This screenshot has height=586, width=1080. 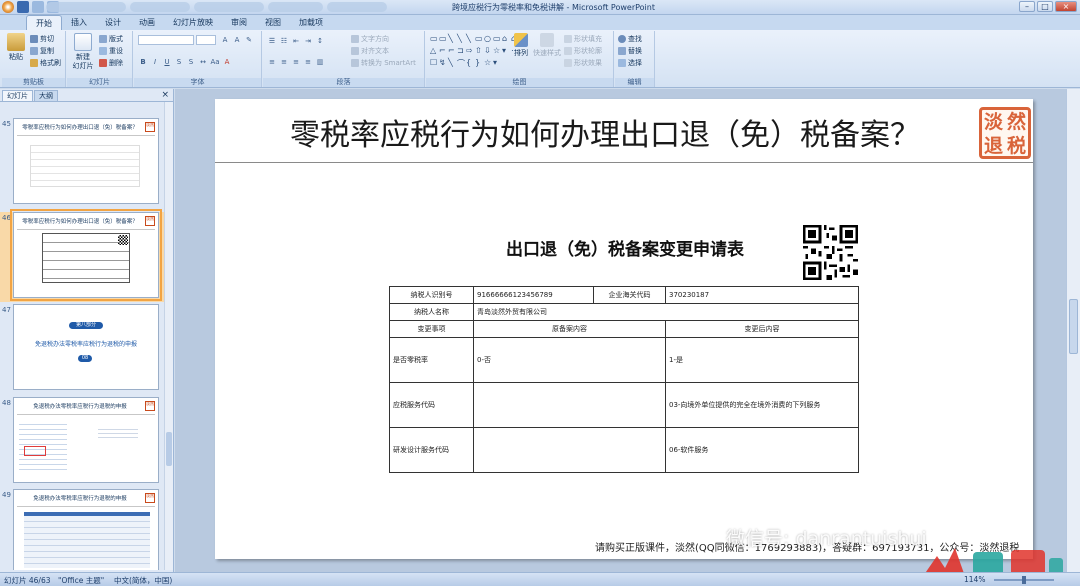 I want to click on table-cell: 是否零税率, so click(x=431, y=360).